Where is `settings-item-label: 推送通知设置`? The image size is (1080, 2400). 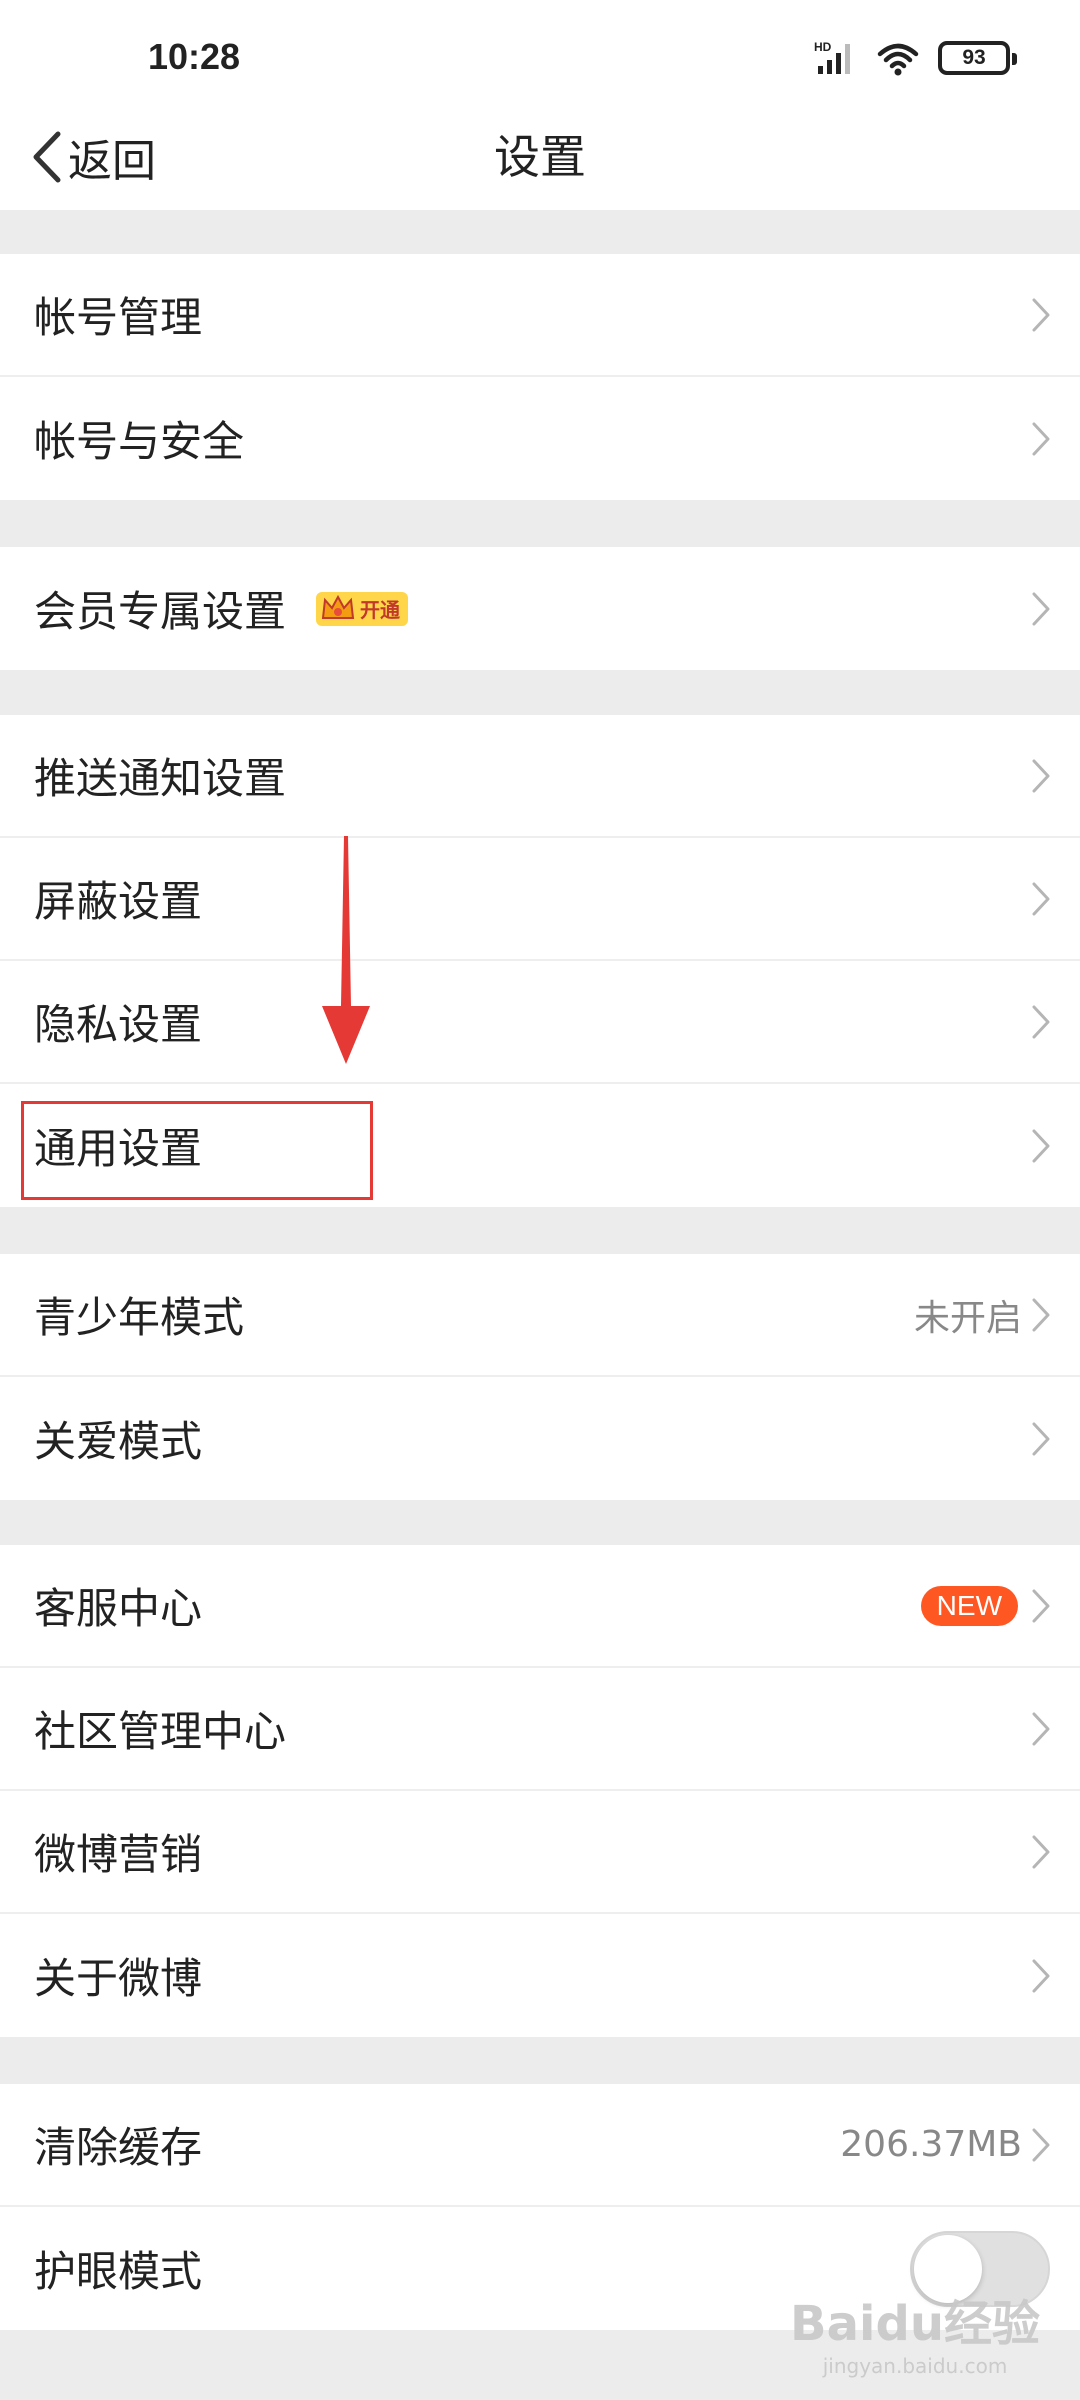
settings-item-label: 推送通知设置 is located at coordinates (160, 778).